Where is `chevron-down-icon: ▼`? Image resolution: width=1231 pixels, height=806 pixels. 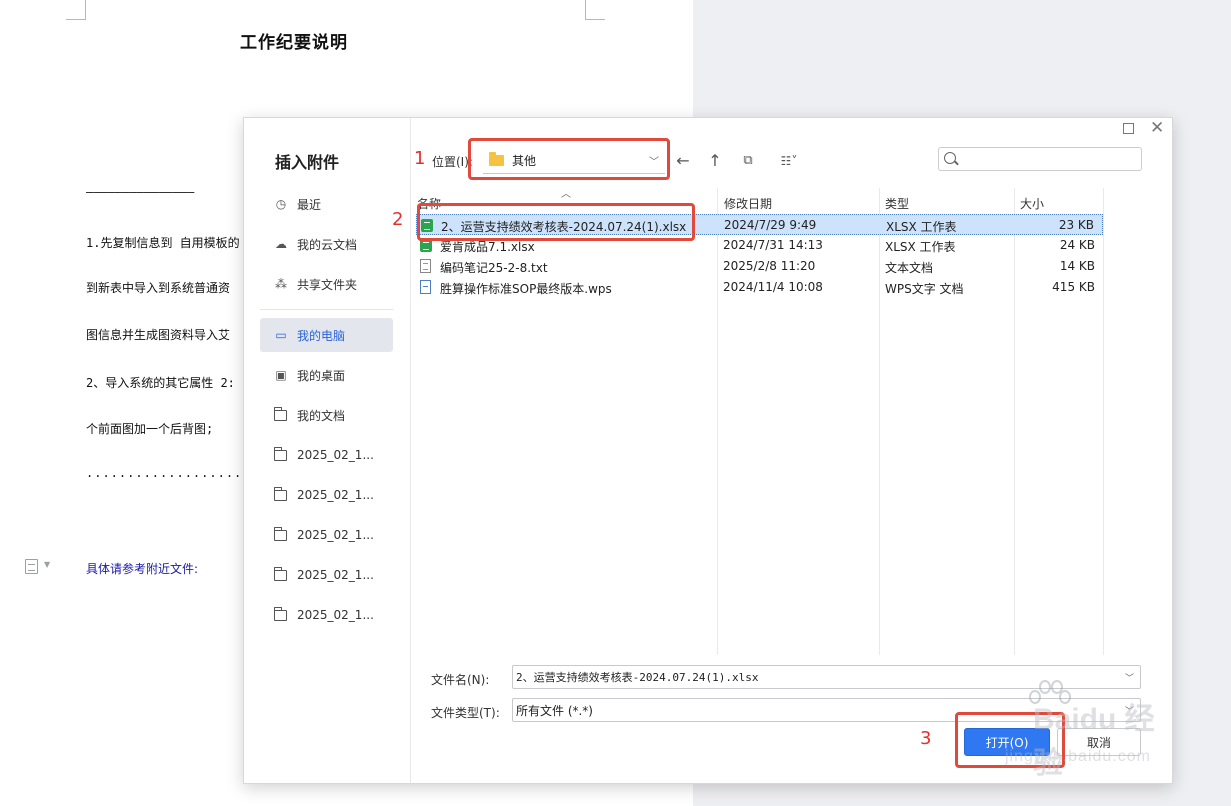 chevron-down-icon: ▼ is located at coordinates (47, 564).